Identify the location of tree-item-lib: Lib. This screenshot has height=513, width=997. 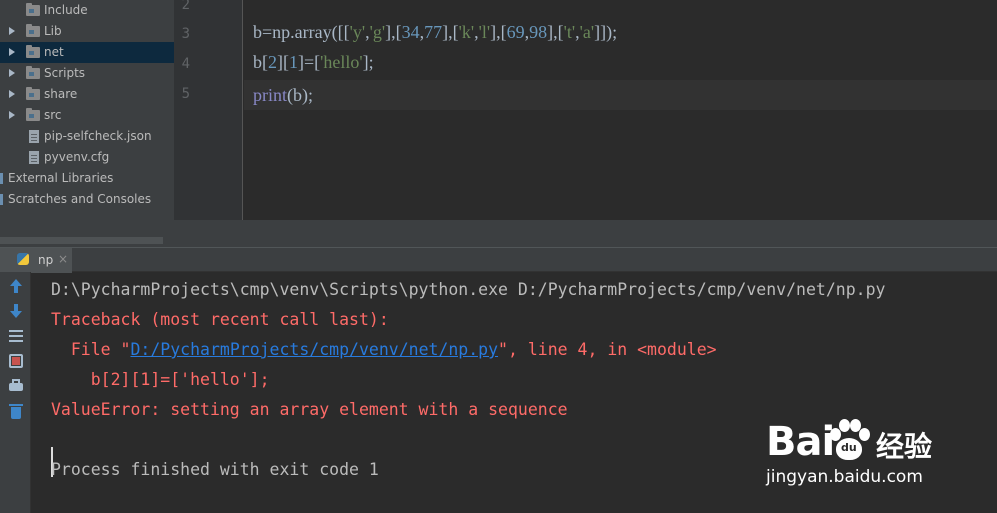
(87, 31).